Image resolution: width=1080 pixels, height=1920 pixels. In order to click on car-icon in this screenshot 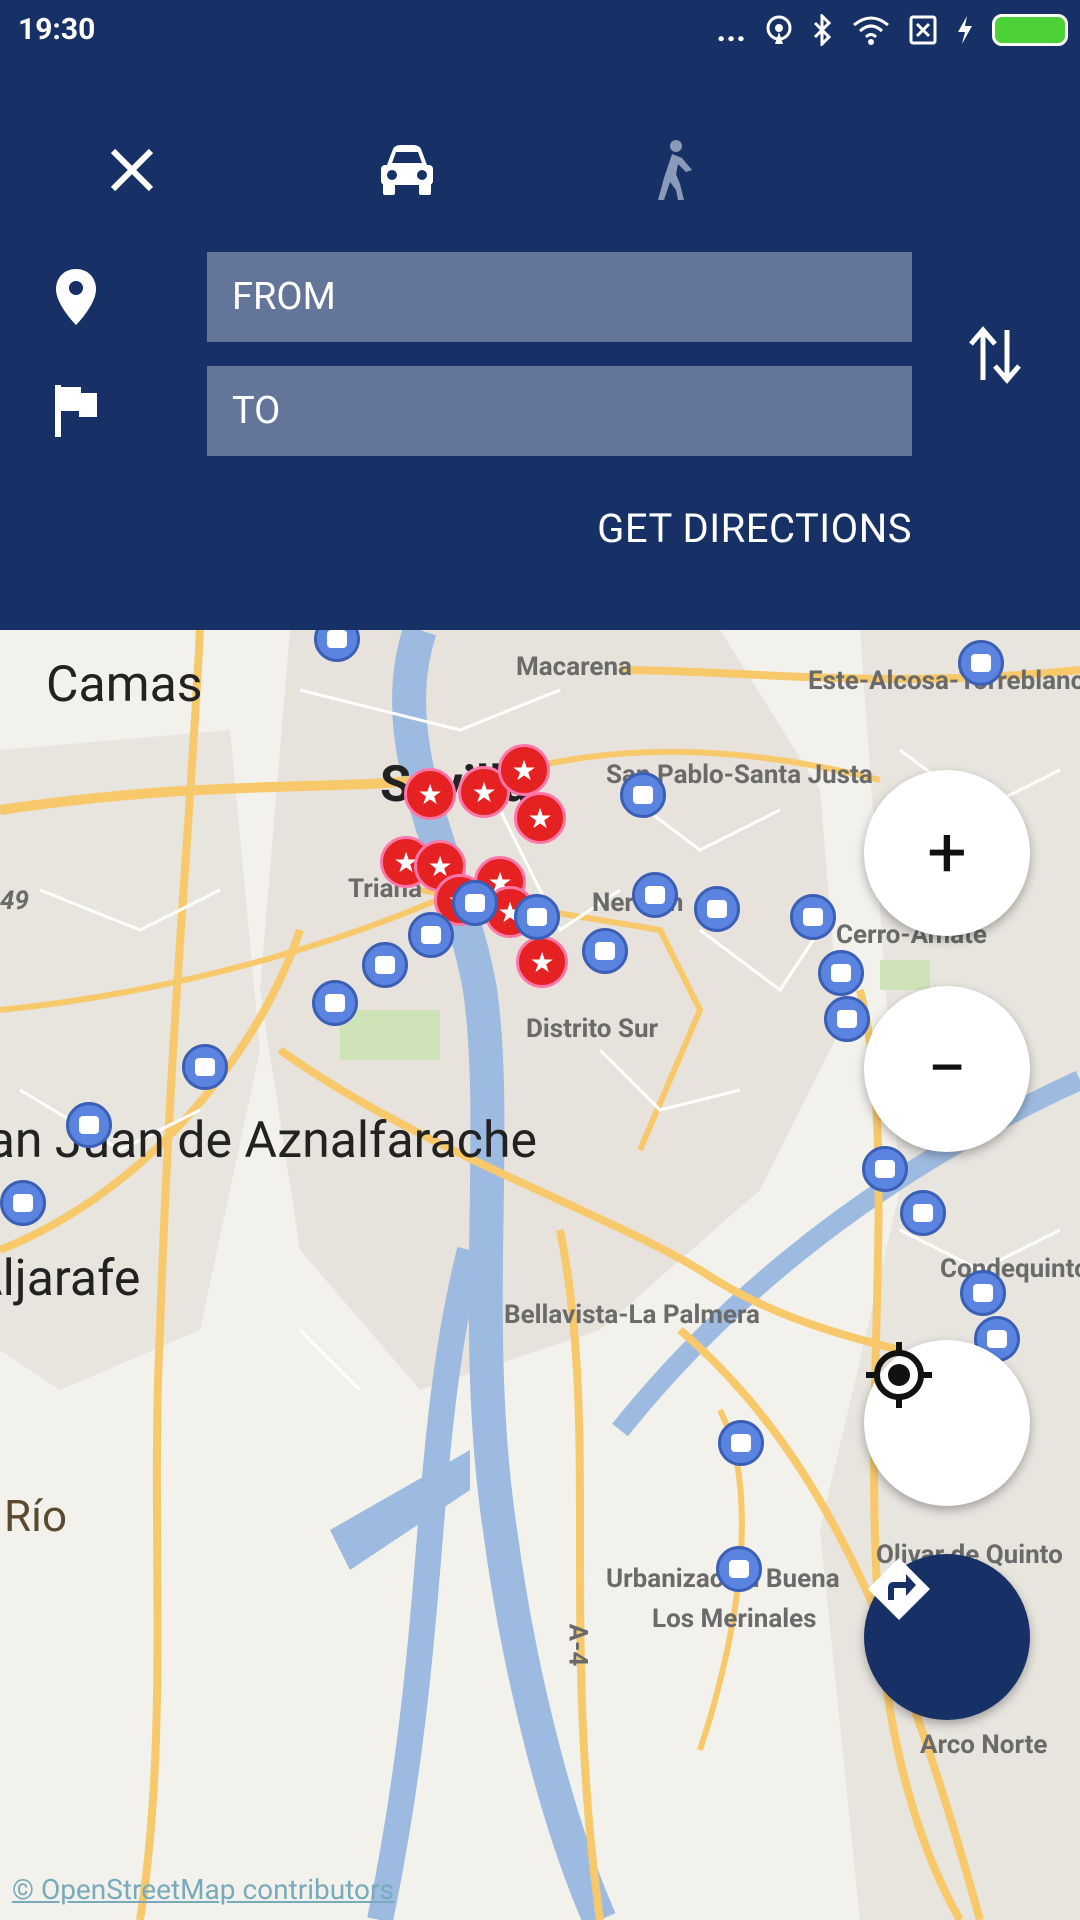, I will do `click(407, 170)`.